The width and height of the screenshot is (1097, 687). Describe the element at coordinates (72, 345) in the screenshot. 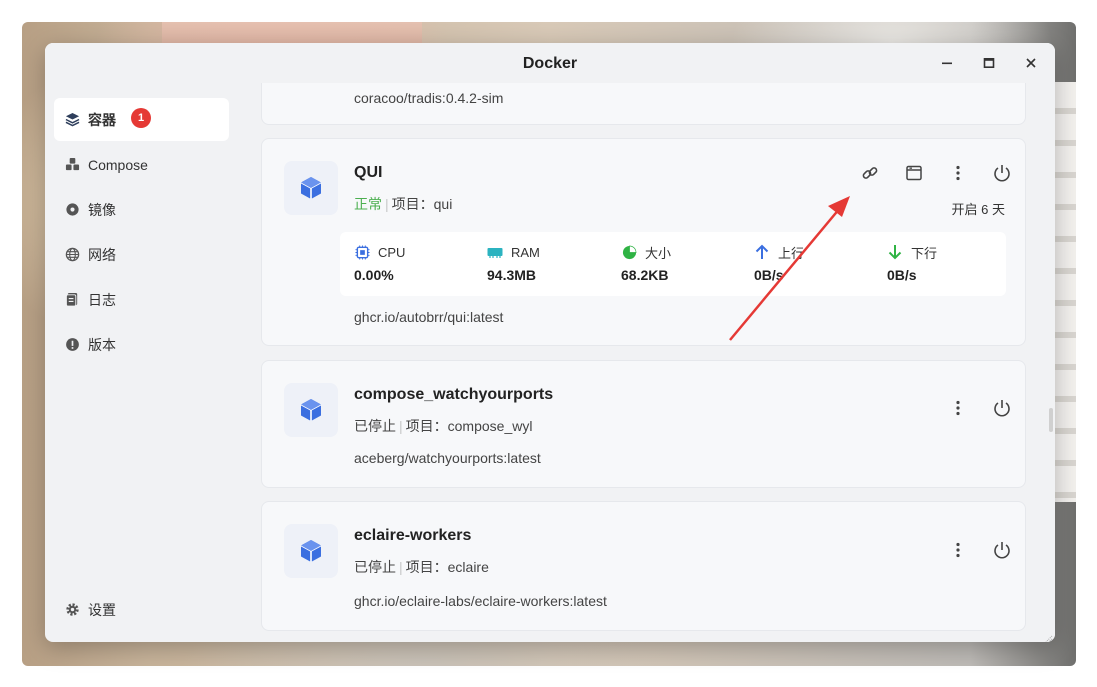

I see `info-icon` at that location.